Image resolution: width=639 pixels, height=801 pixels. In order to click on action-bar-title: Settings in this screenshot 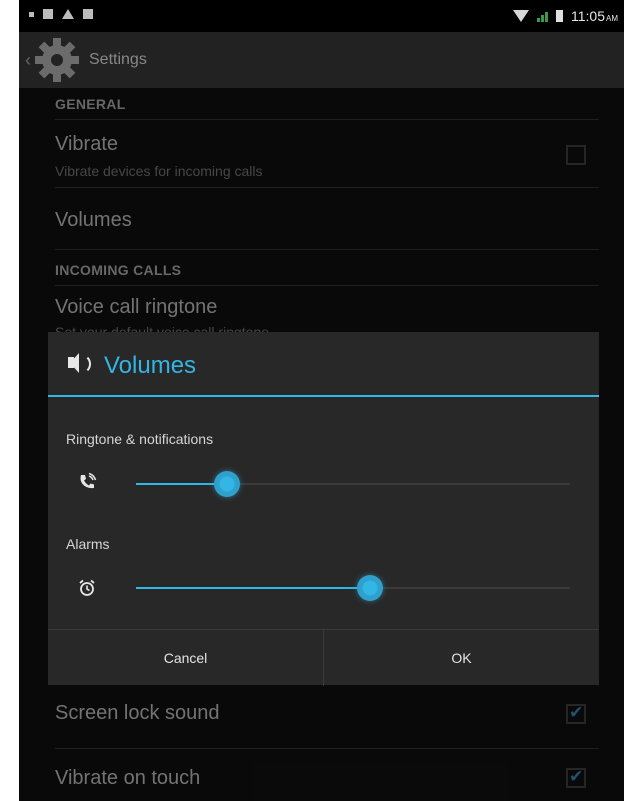, I will do `click(118, 59)`.